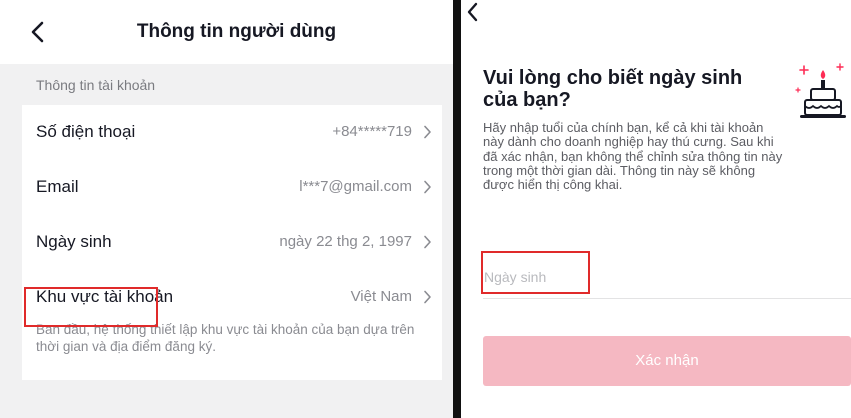  I want to click on row-label: Email, so click(57, 186).